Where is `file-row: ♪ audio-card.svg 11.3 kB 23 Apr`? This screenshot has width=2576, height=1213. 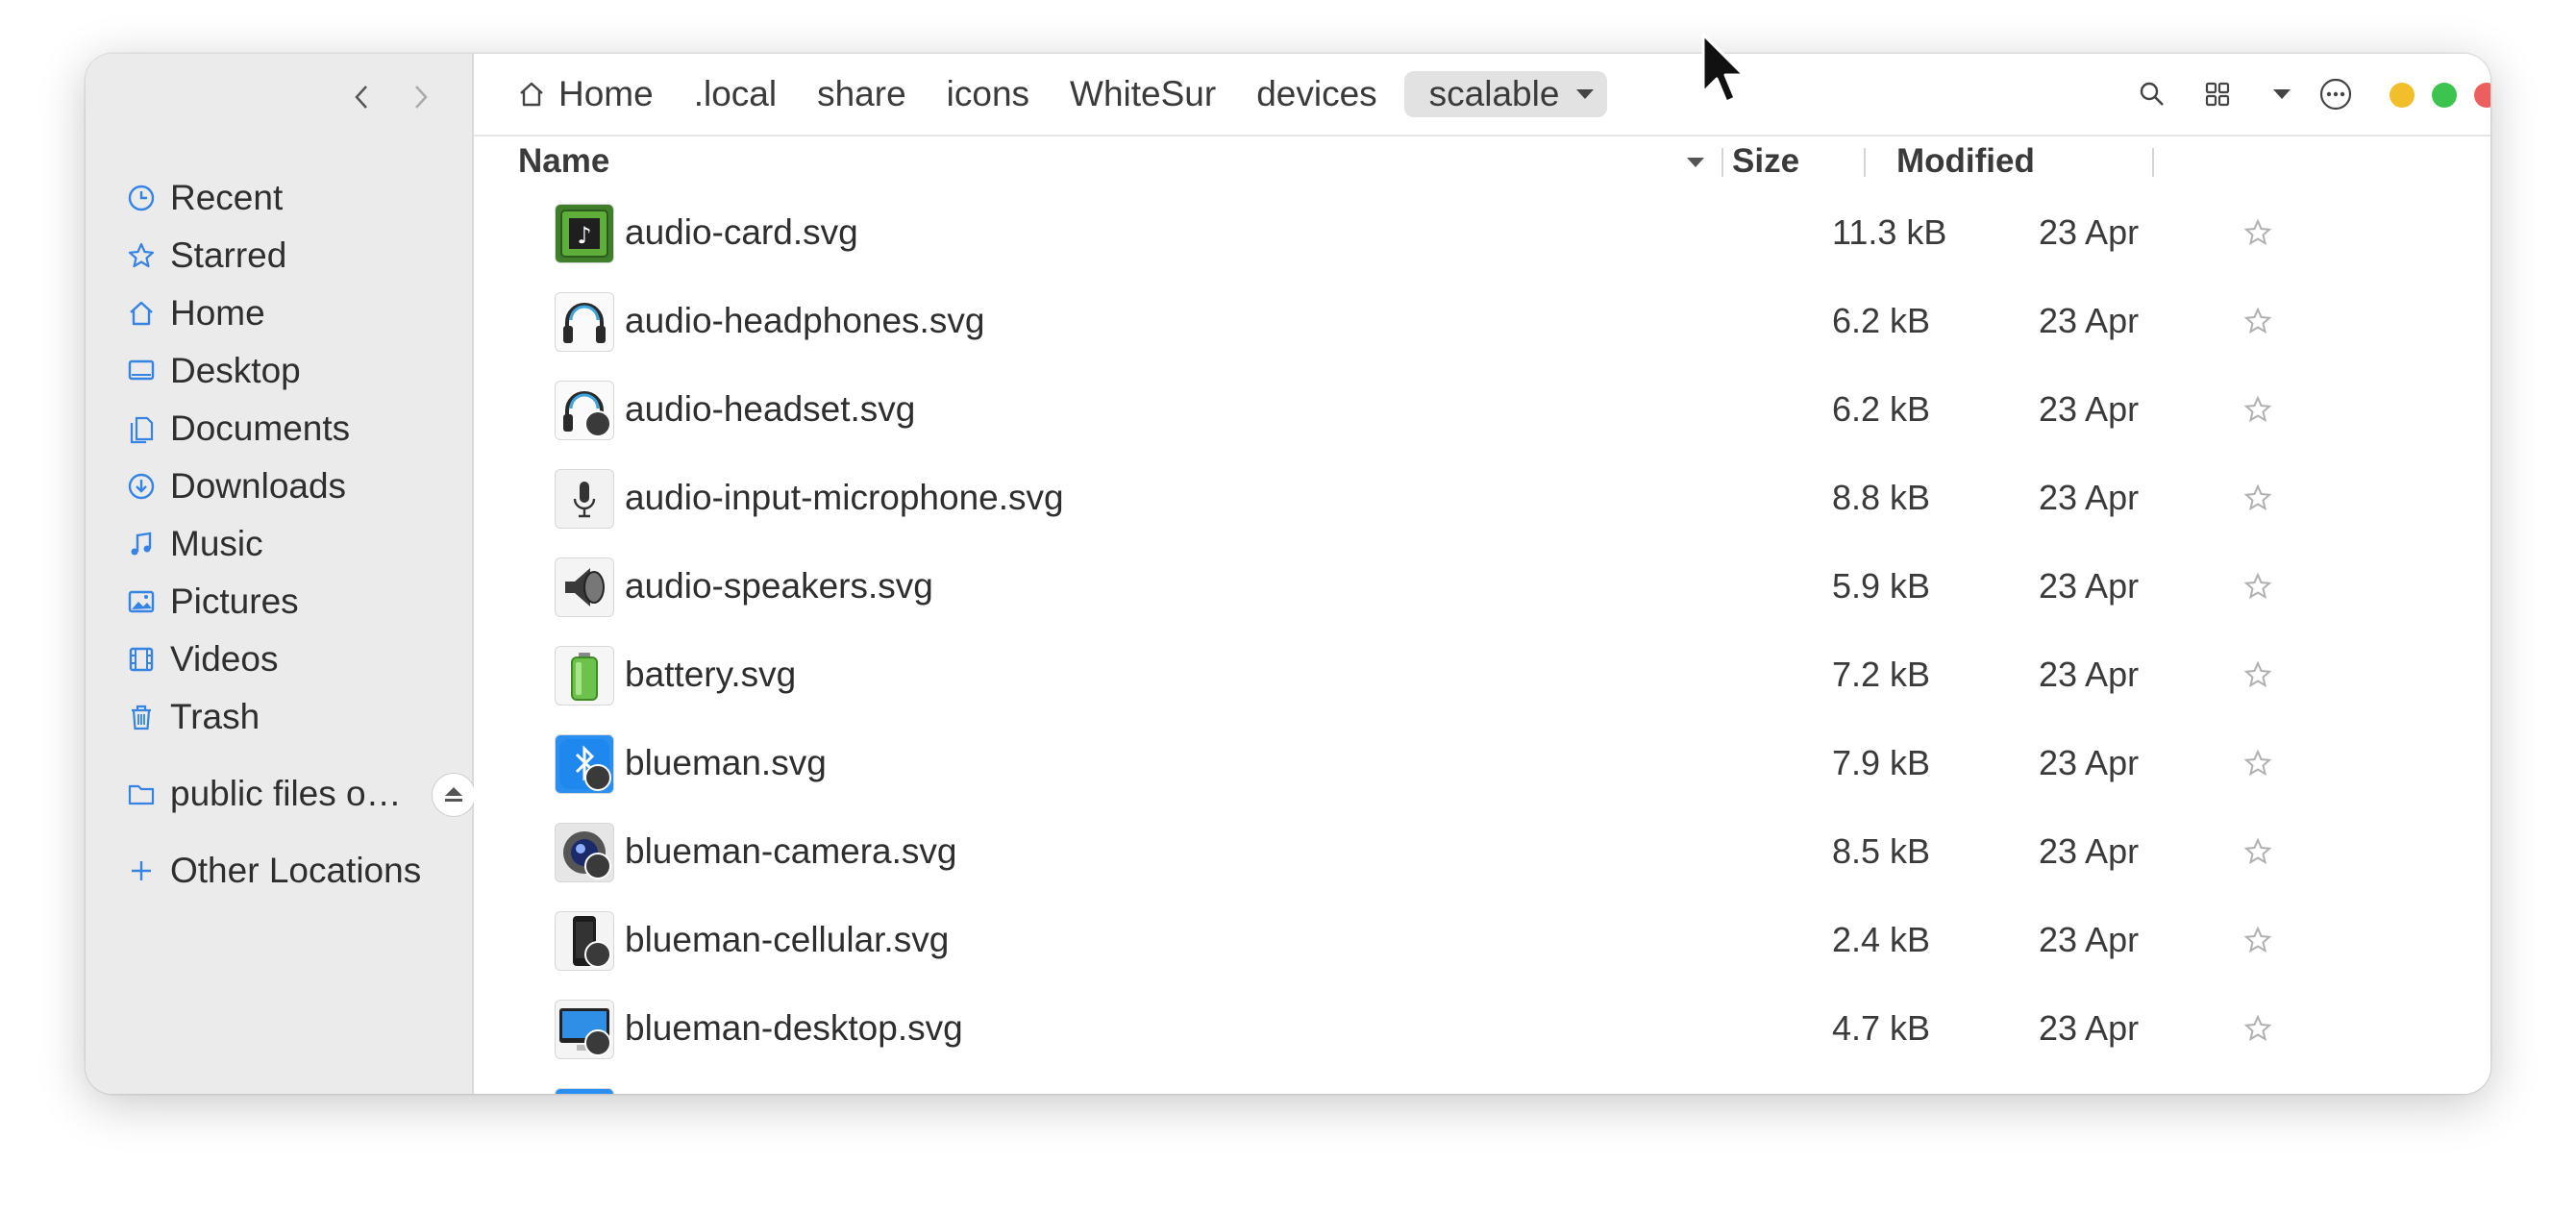 file-row: ♪ audio-card.svg 11.3 kB 23 Apr is located at coordinates (1482, 240).